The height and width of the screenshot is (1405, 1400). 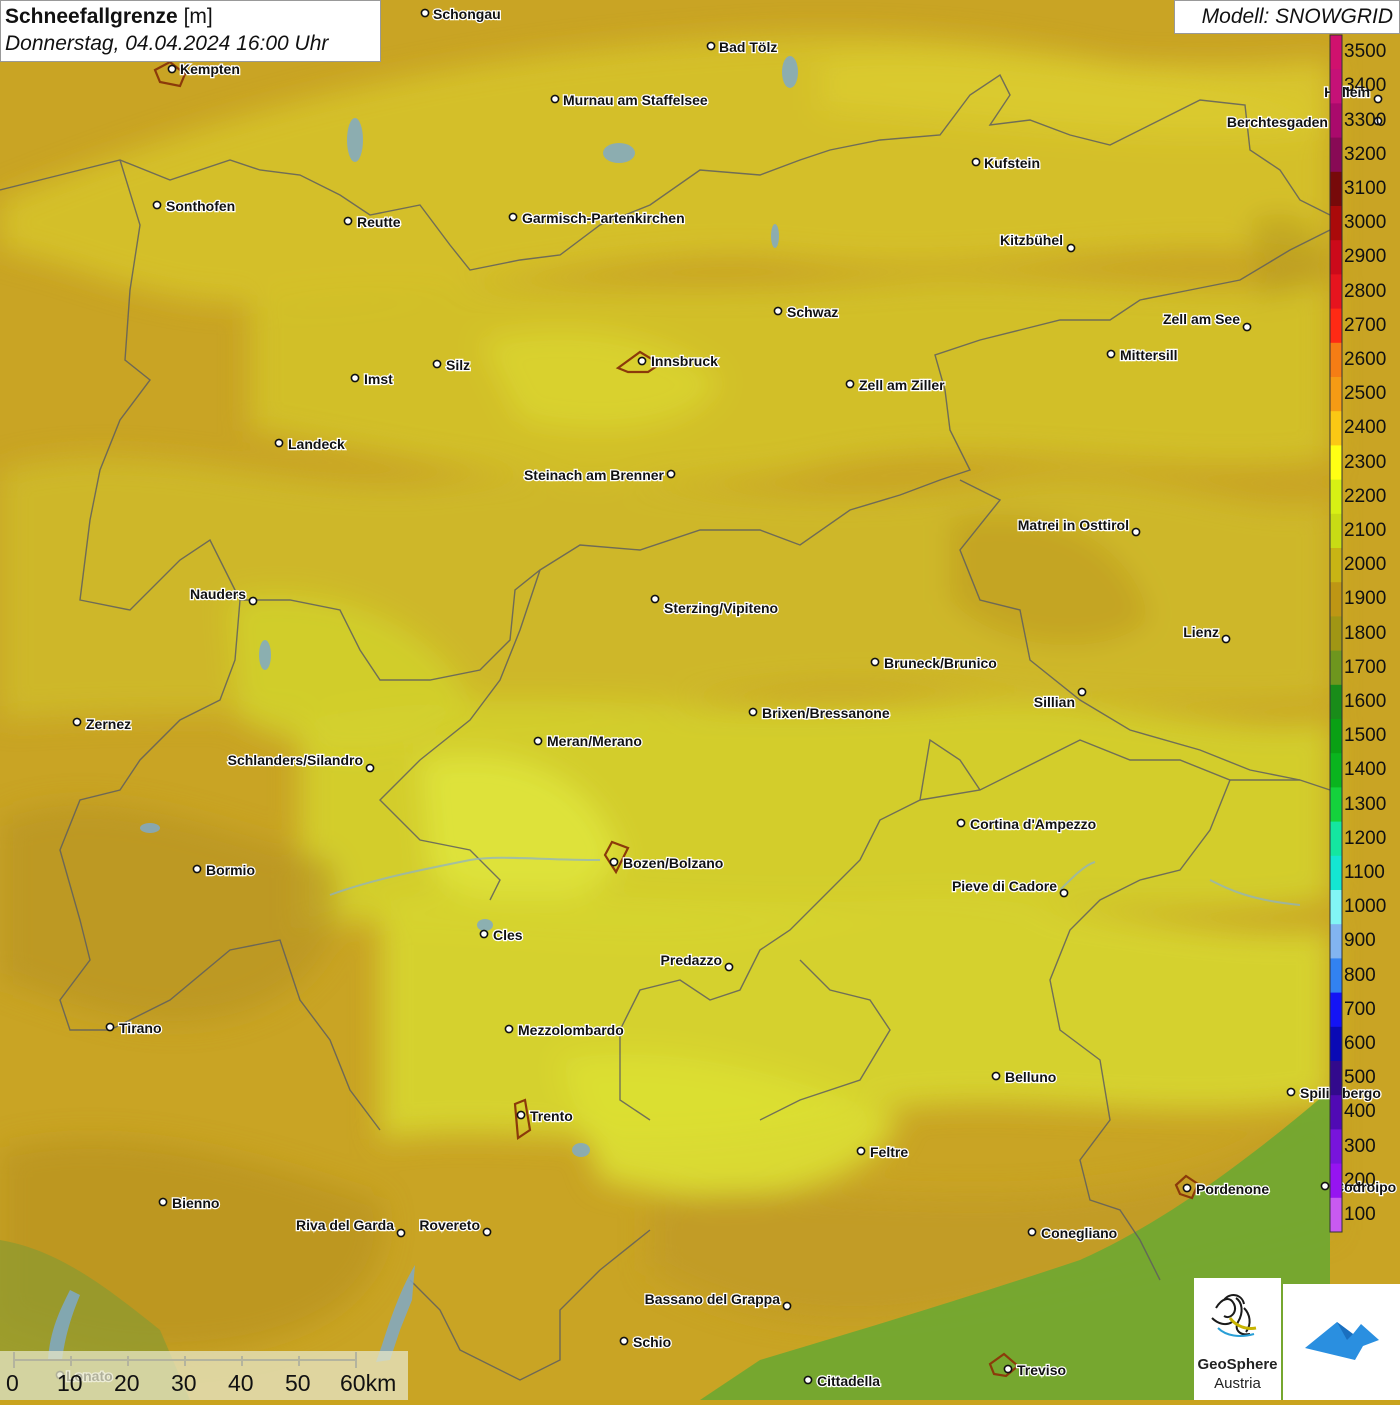 What do you see at coordinates (345, 1225) in the screenshot?
I see `place-label: Riva del Garda` at bounding box center [345, 1225].